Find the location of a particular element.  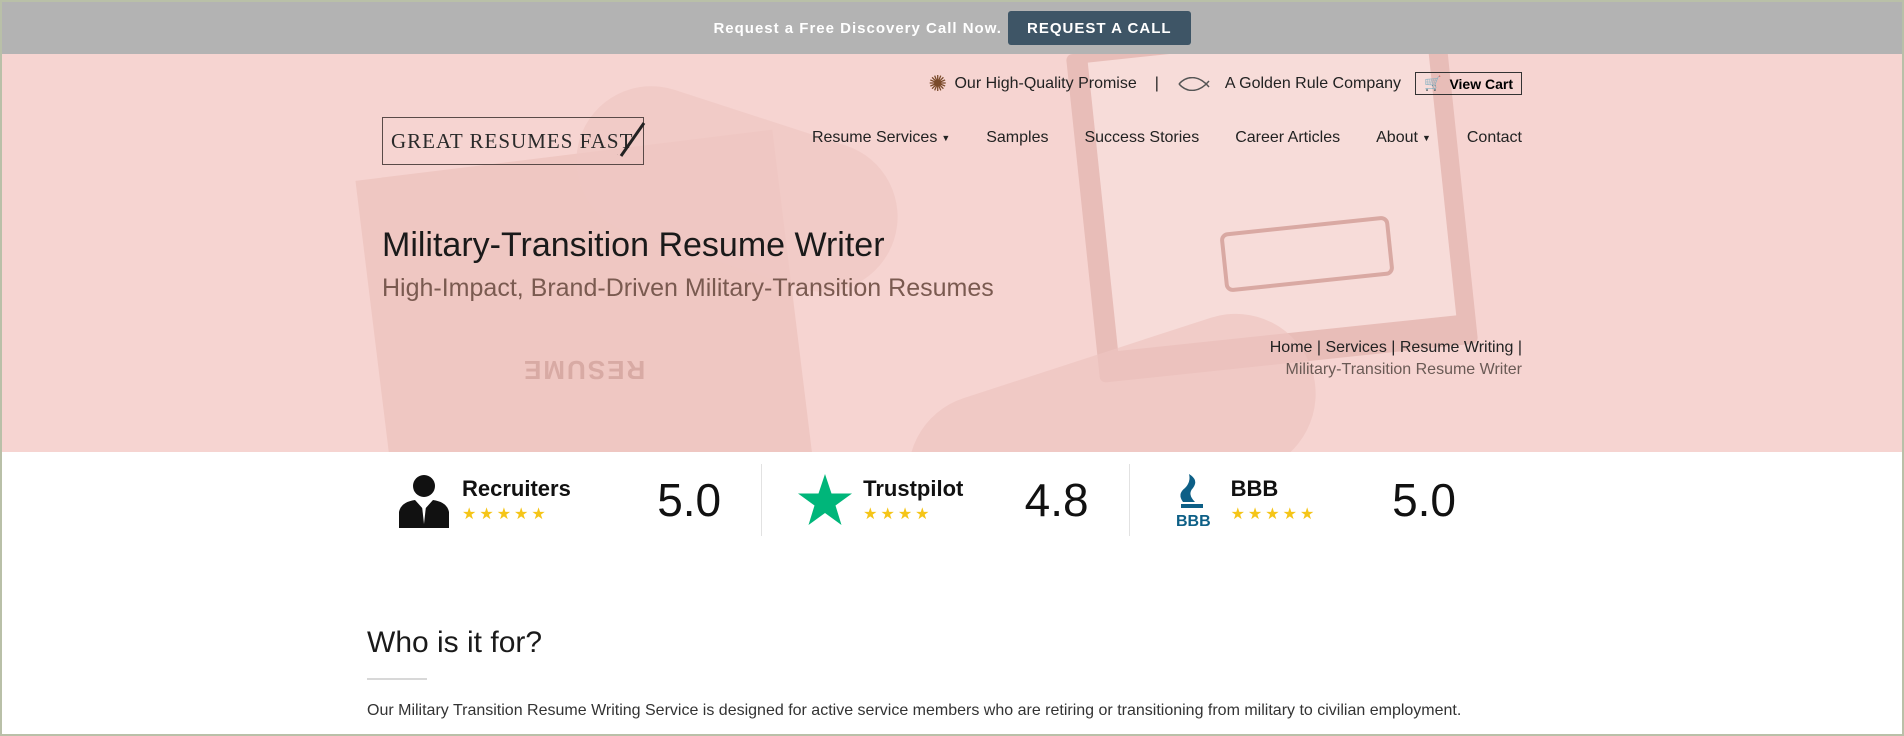

nav-item-label: Samples is located at coordinates (1017, 137).